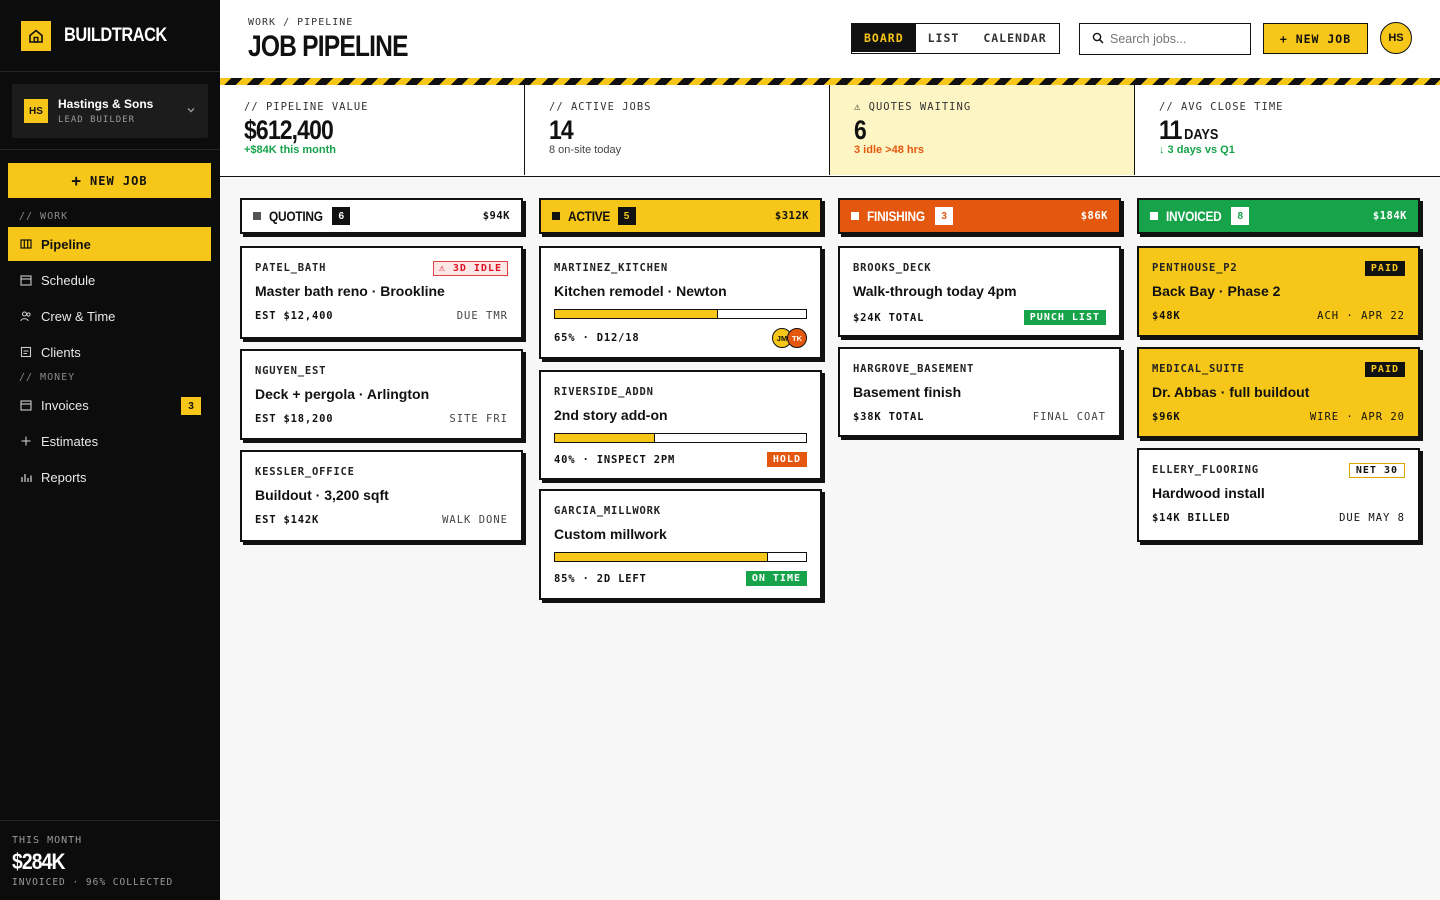  What do you see at coordinates (47, 377) in the screenshot?
I see `section-label-money: // MONEY` at bounding box center [47, 377].